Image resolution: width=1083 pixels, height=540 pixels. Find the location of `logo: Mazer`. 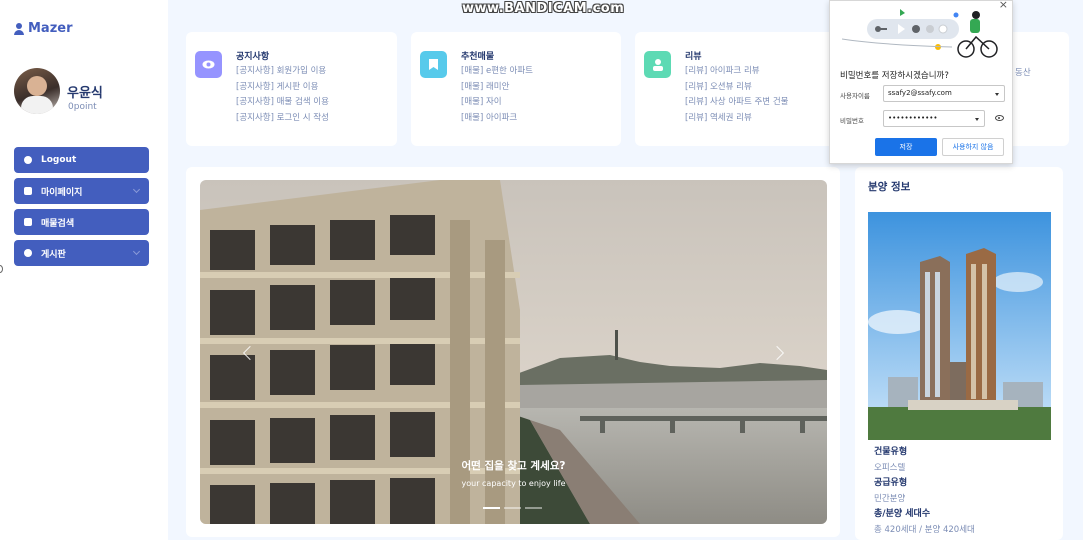

logo: Mazer is located at coordinates (43, 28).